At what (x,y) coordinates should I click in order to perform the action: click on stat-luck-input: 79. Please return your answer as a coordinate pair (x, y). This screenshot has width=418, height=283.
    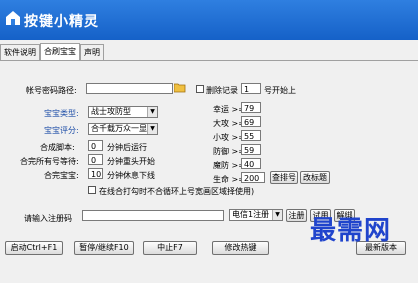
    Looking at the image, I should click on (251, 107).